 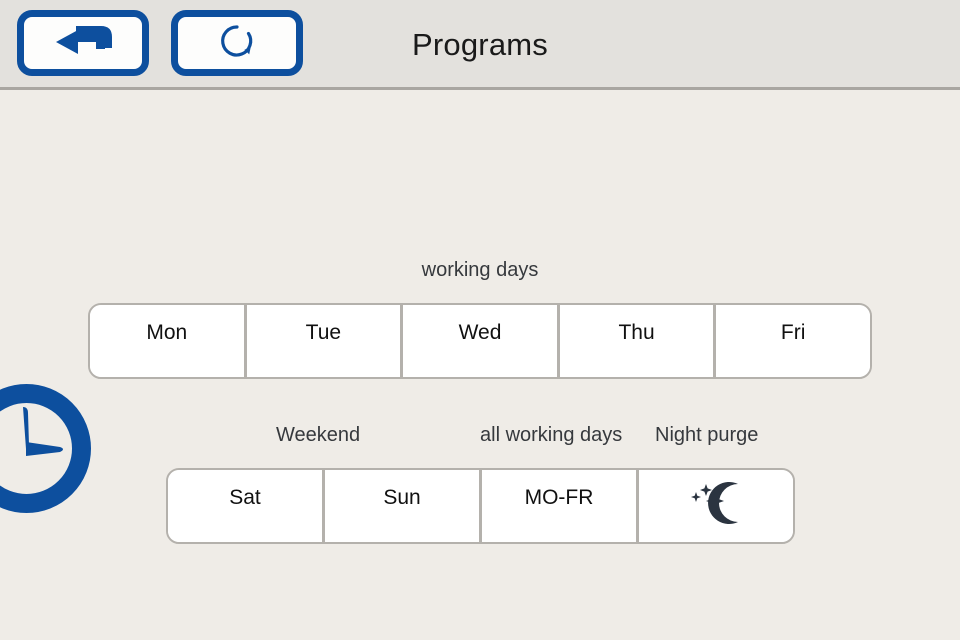 What do you see at coordinates (551, 435) in the screenshot?
I see `all-working-days-caption: all working days` at bounding box center [551, 435].